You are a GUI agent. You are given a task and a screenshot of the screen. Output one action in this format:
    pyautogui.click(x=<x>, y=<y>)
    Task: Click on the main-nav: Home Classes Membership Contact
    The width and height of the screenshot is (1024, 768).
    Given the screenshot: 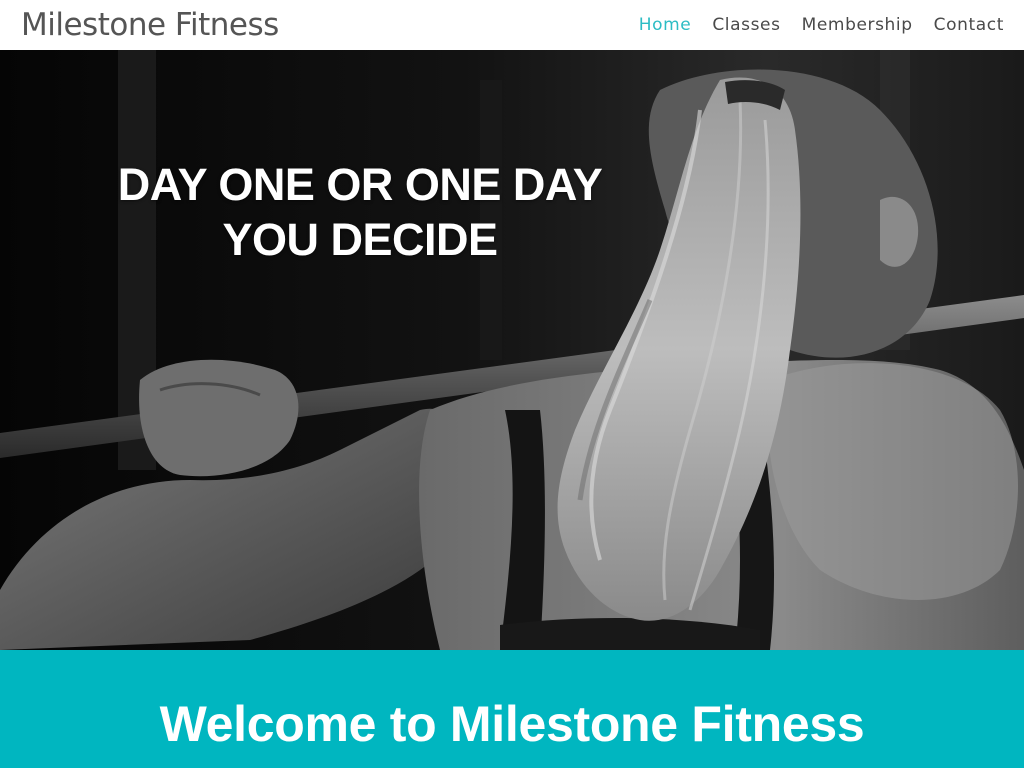 What is the action you would take?
    pyautogui.click(x=821, y=25)
    